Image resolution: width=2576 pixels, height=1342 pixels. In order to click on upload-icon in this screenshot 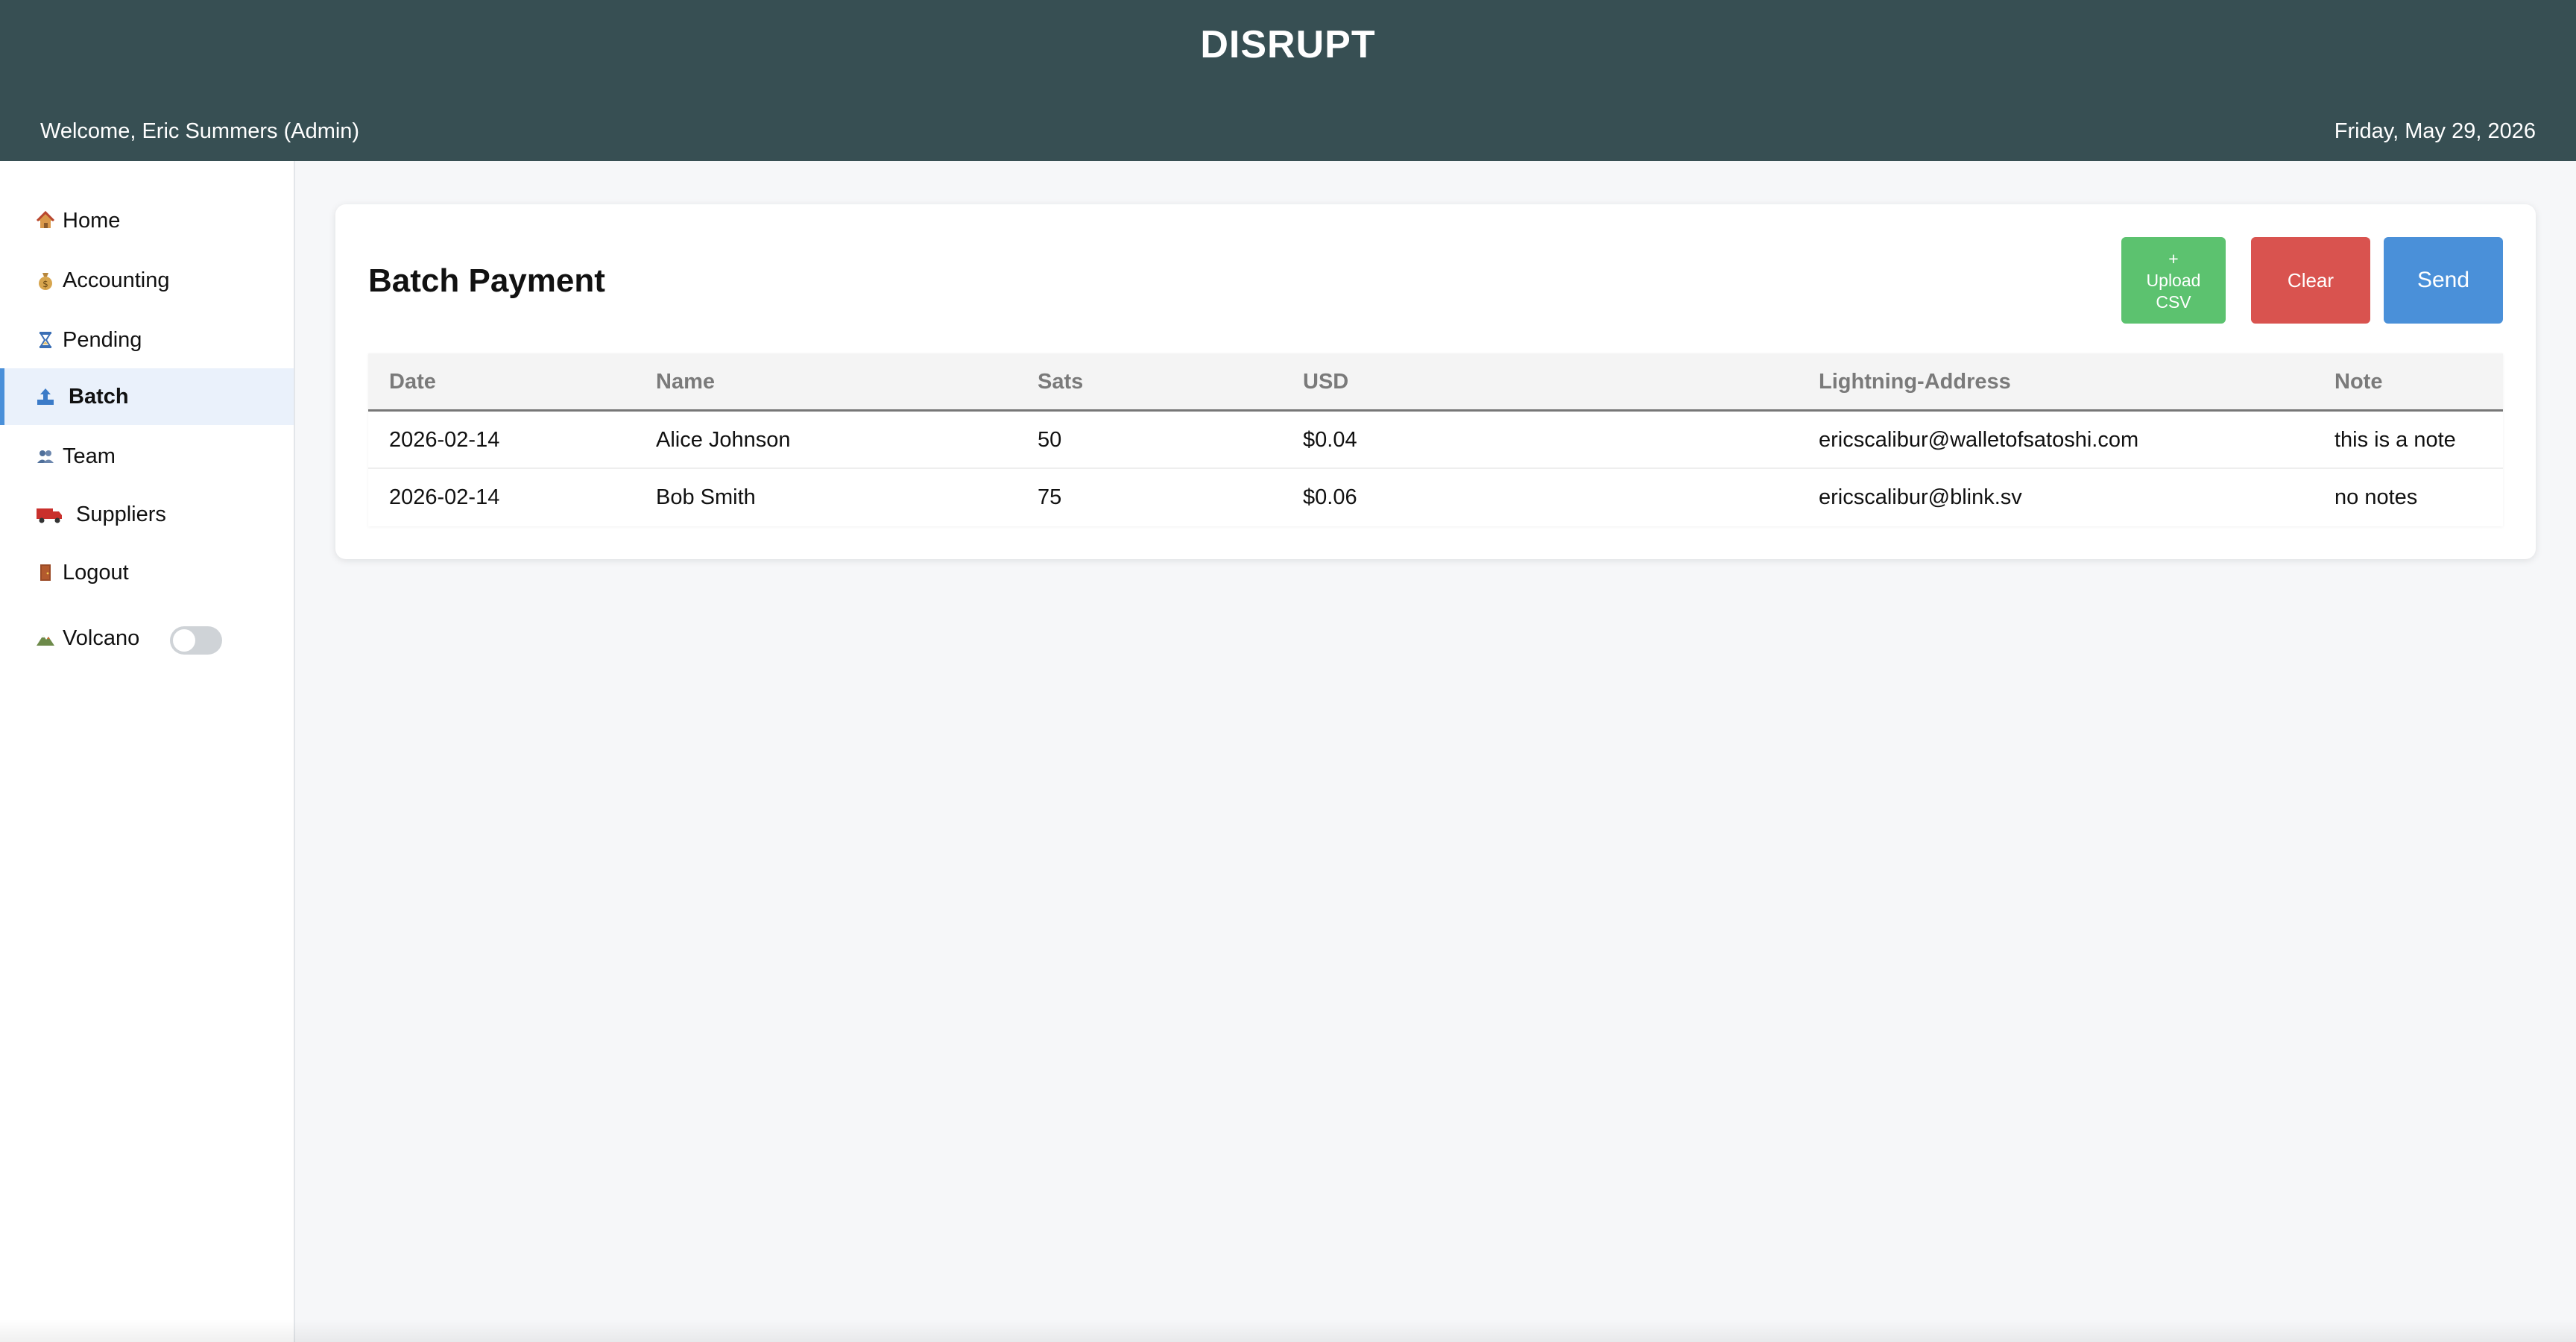, I will do `click(45, 396)`.